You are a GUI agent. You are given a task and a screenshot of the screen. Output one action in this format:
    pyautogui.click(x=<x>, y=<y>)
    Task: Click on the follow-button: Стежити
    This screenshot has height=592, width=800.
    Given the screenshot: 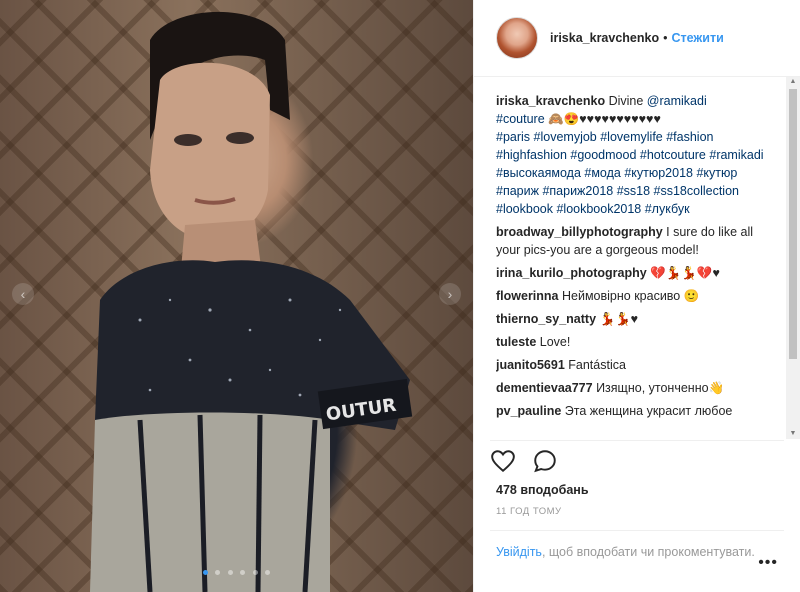 What is the action you would take?
    pyautogui.click(x=698, y=38)
    